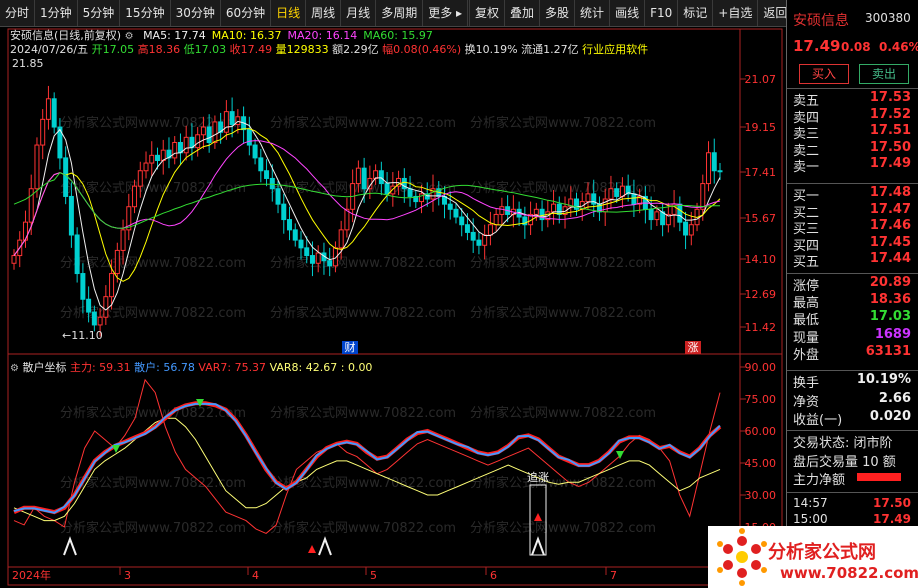 Image resolution: width=918 pixels, height=588 pixels. What do you see at coordinates (824, 74) in the screenshot?
I see `buy-button: 买入` at bounding box center [824, 74].